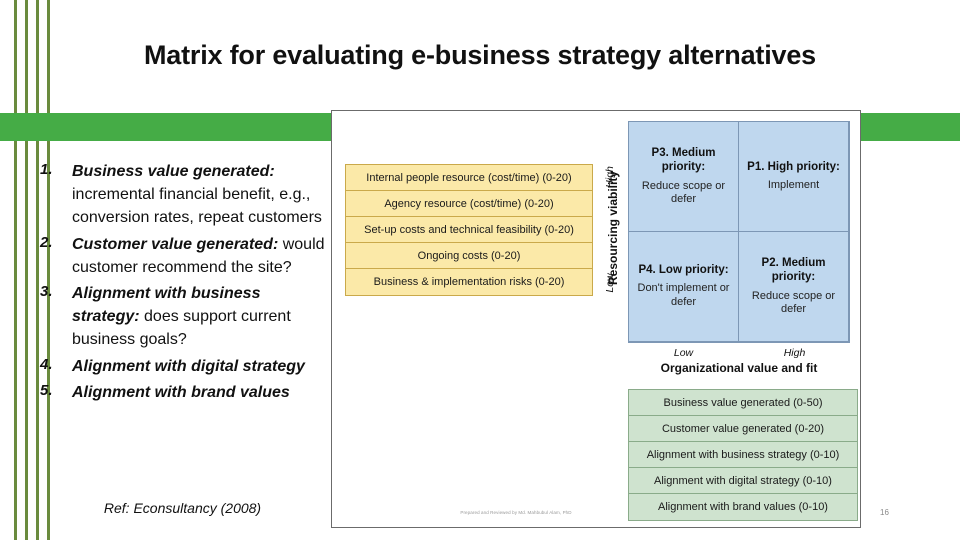  I want to click on list-item-lead: Alignment with digital strategy, so click(188, 366).